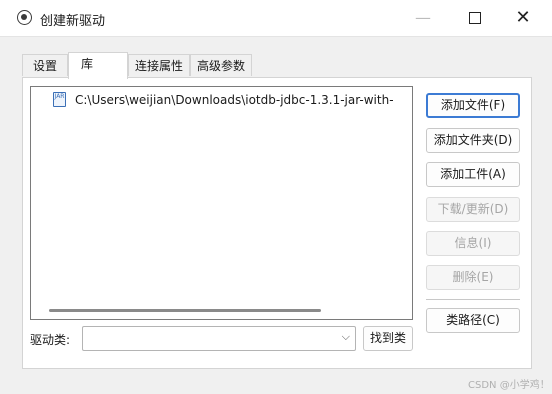  I want to click on driver-class-label: 驱动类:, so click(50, 340).